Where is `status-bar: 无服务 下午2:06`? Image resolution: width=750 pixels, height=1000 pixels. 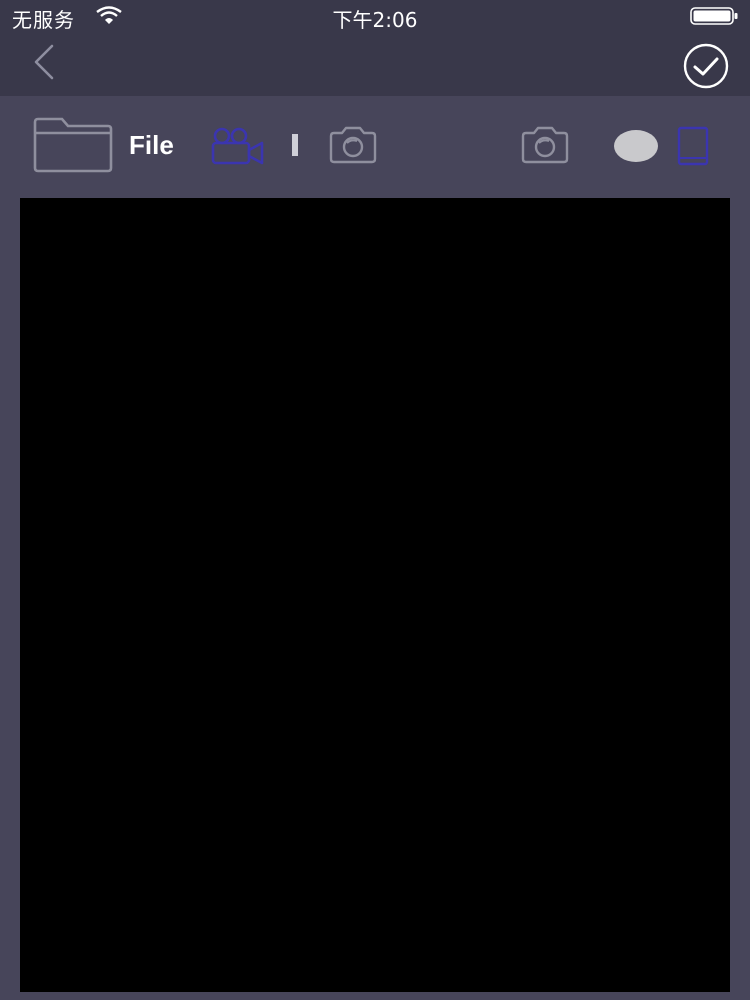
status-bar: 无服务 下午2:06 is located at coordinates (375, 16).